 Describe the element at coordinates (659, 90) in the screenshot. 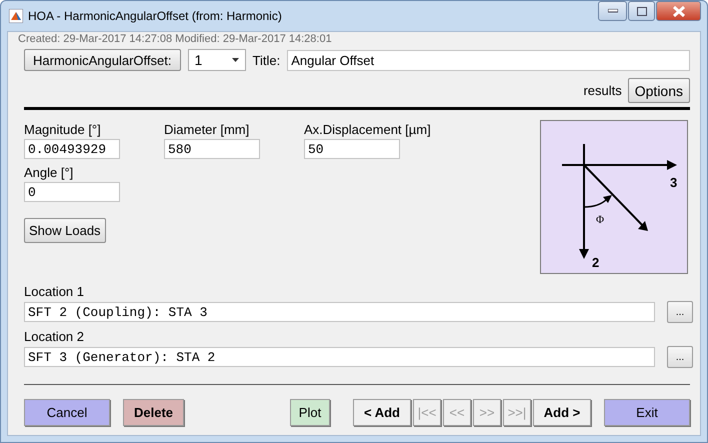

I see `options-button: Options` at that location.